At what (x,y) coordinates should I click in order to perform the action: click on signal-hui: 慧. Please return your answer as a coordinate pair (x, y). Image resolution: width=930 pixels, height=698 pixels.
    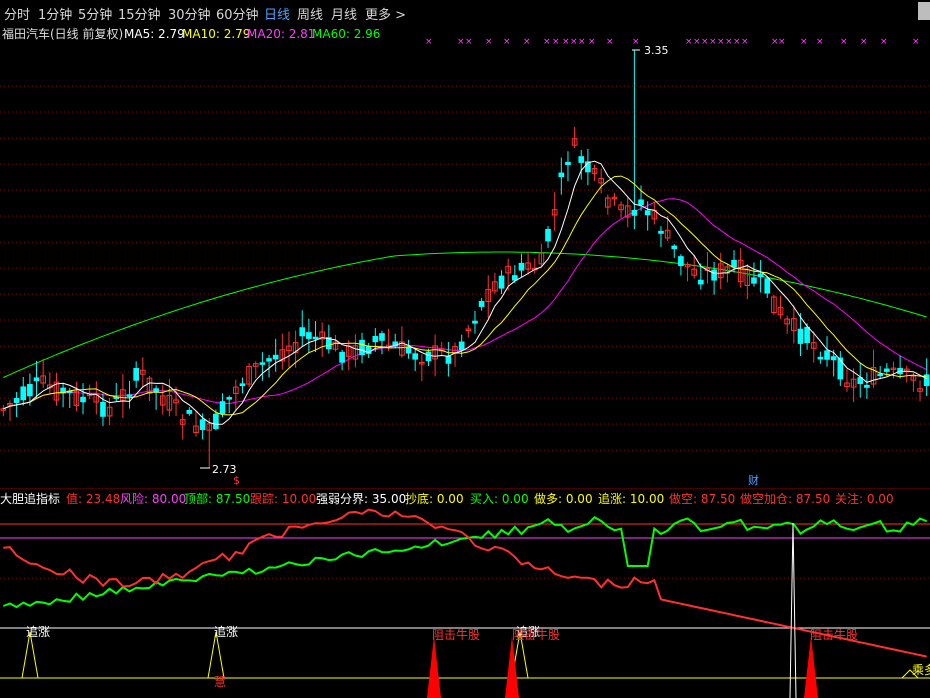
    Looking at the image, I should click on (220, 681).